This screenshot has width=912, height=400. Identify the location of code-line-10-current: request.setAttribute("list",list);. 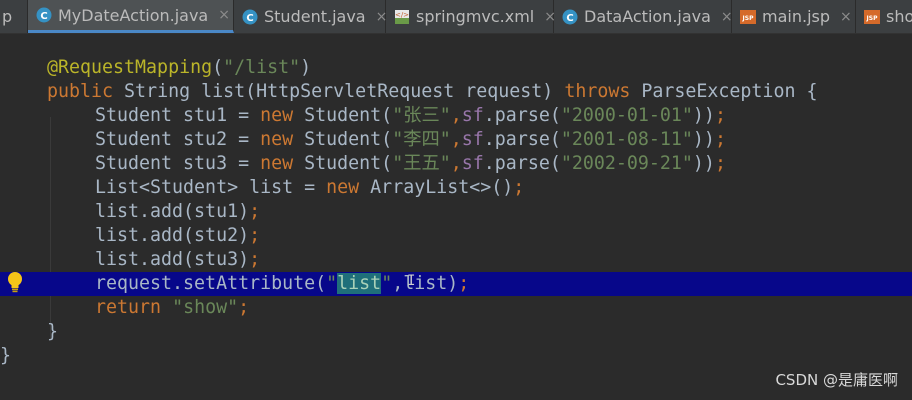
(456, 284).